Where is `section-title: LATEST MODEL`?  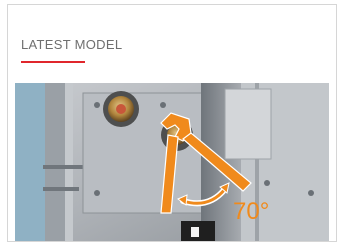 section-title: LATEST MODEL is located at coordinates (72, 44).